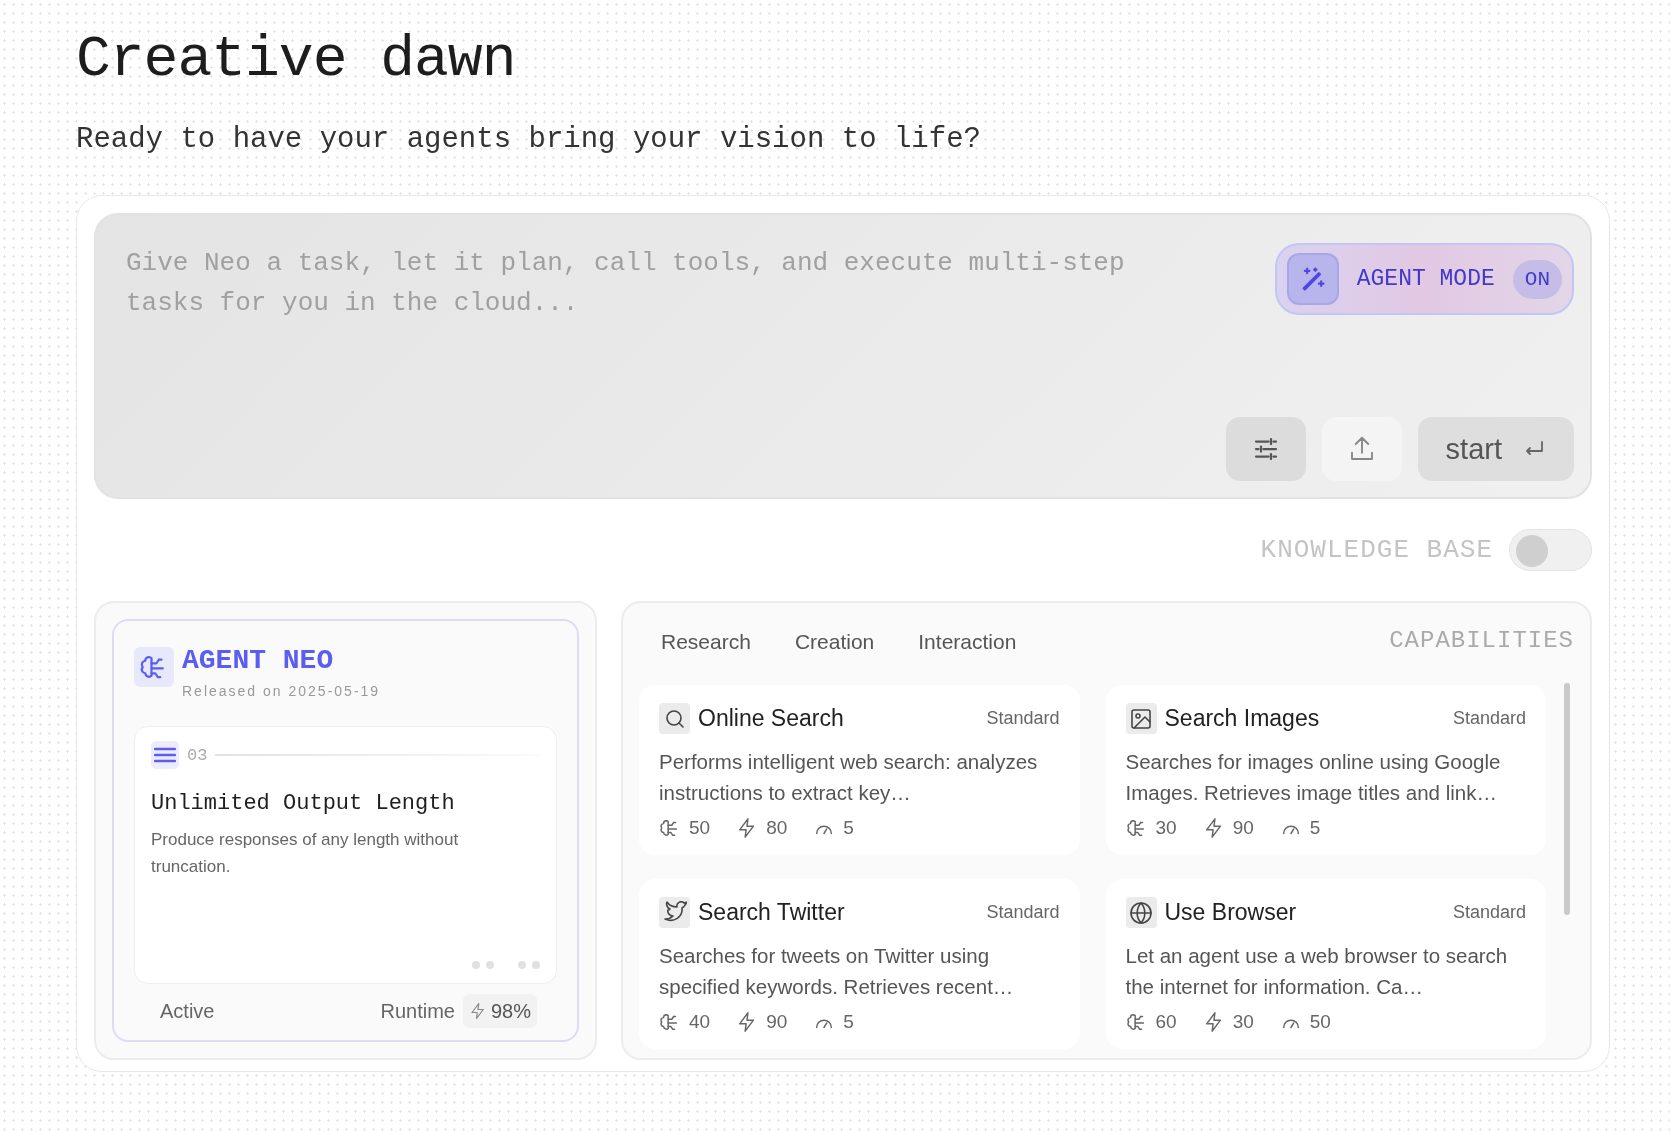 Image resolution: width=1670 pixels, height=1132 pixels. I want to click on agent-name: AGENT NEO, so click(258, 661).